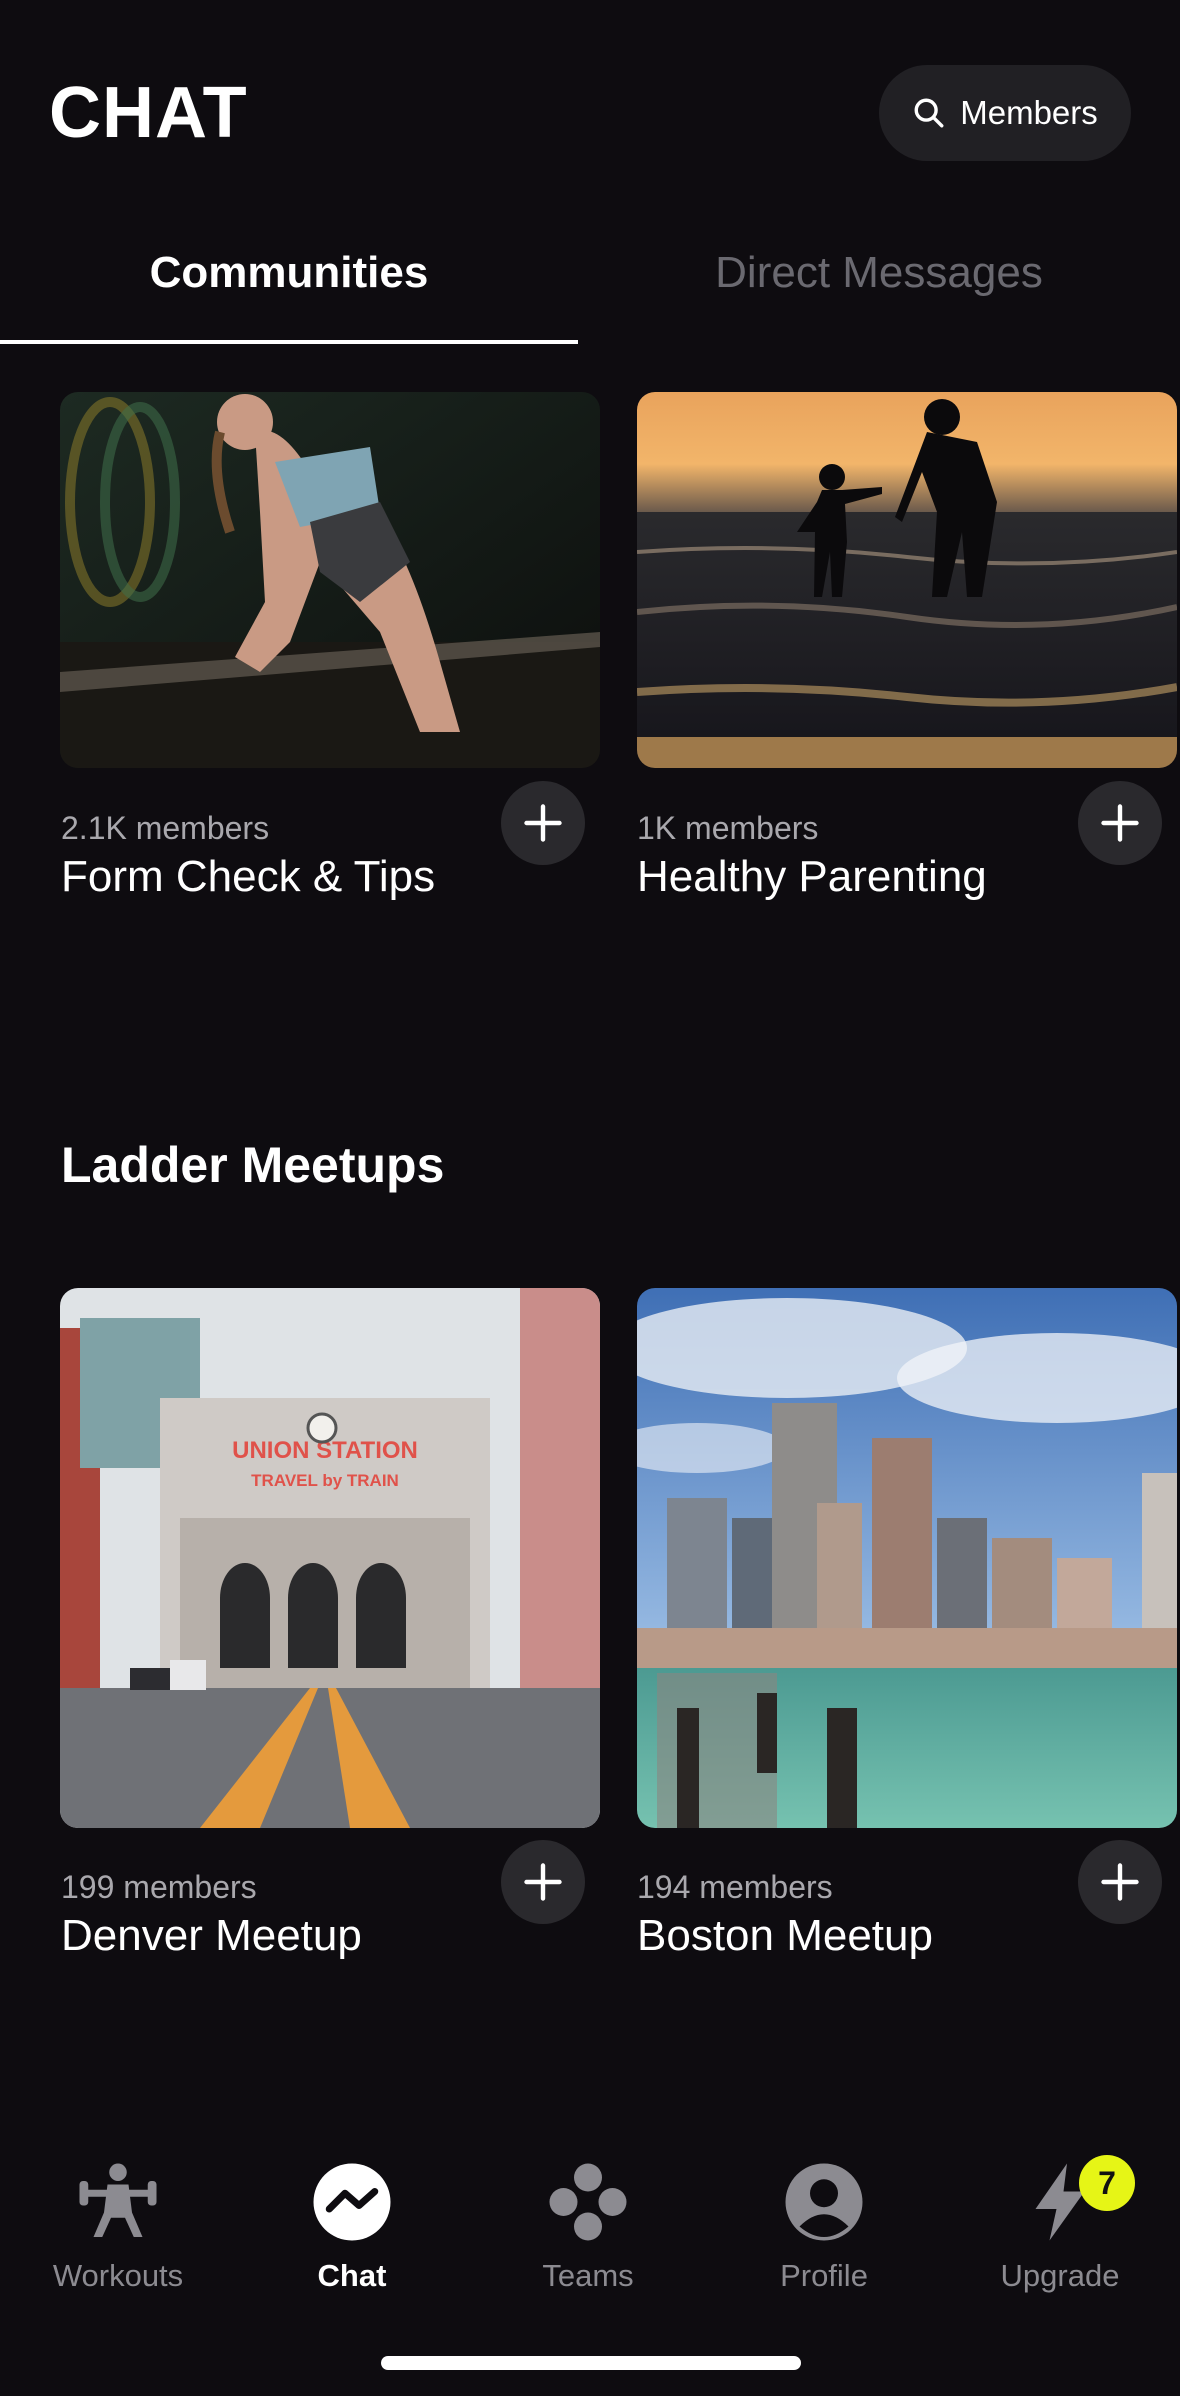  Describe the element at coordinates (591, 2363) in the screenshot. I see `home-indicator` at that location.